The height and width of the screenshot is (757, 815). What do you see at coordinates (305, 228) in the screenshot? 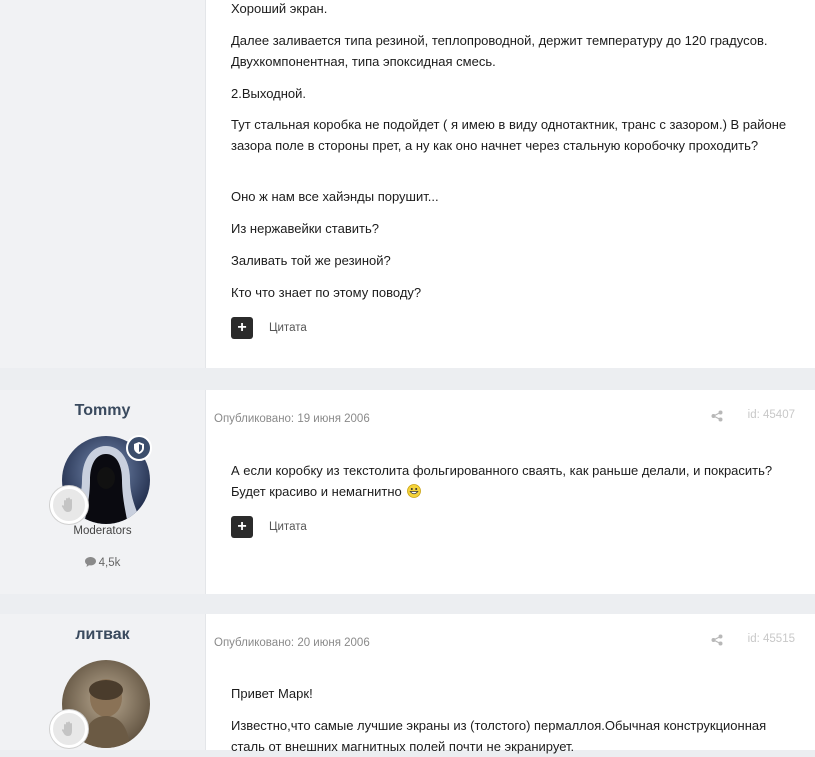
I see `post-1-paragraph-6: Из нержавейки ставить?` at bounding box center [305, 228].